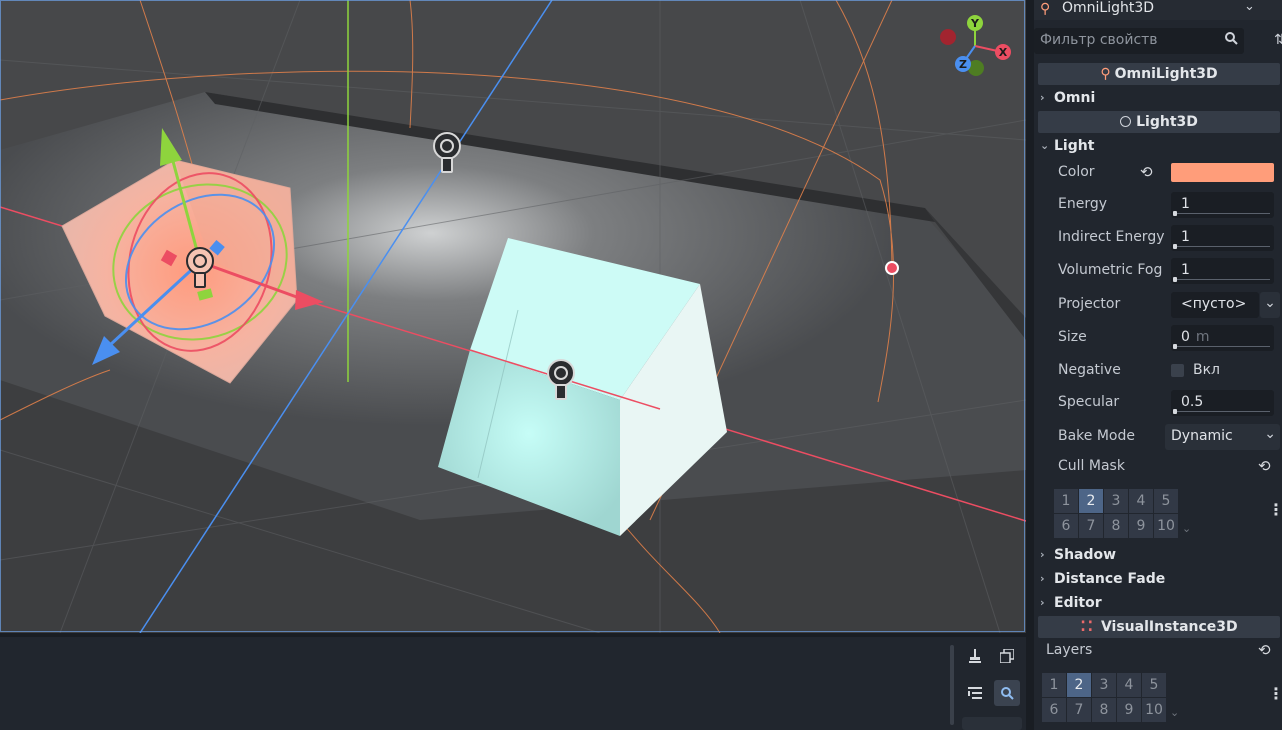  I want to click on cull-mask-layer: 3, so click(1116, 501).